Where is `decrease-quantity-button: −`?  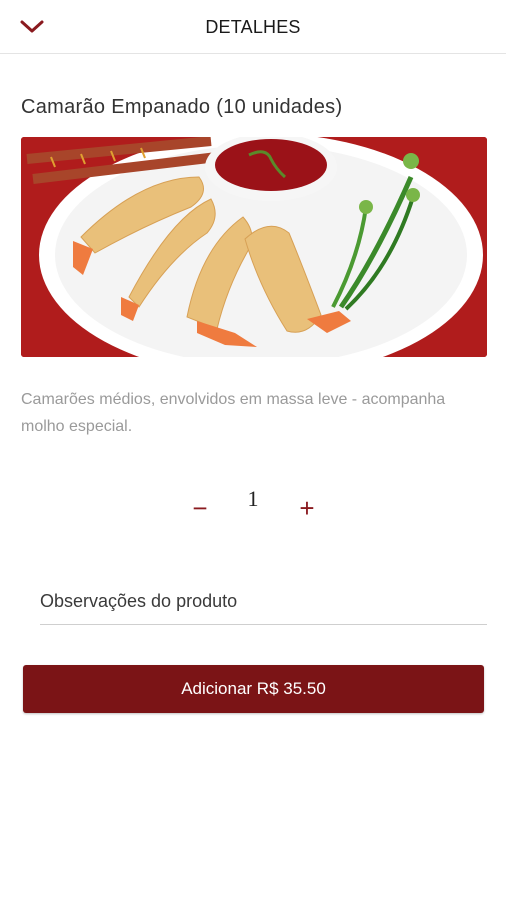 decrease-quantity-button: − is located at coordinates (200, 508).